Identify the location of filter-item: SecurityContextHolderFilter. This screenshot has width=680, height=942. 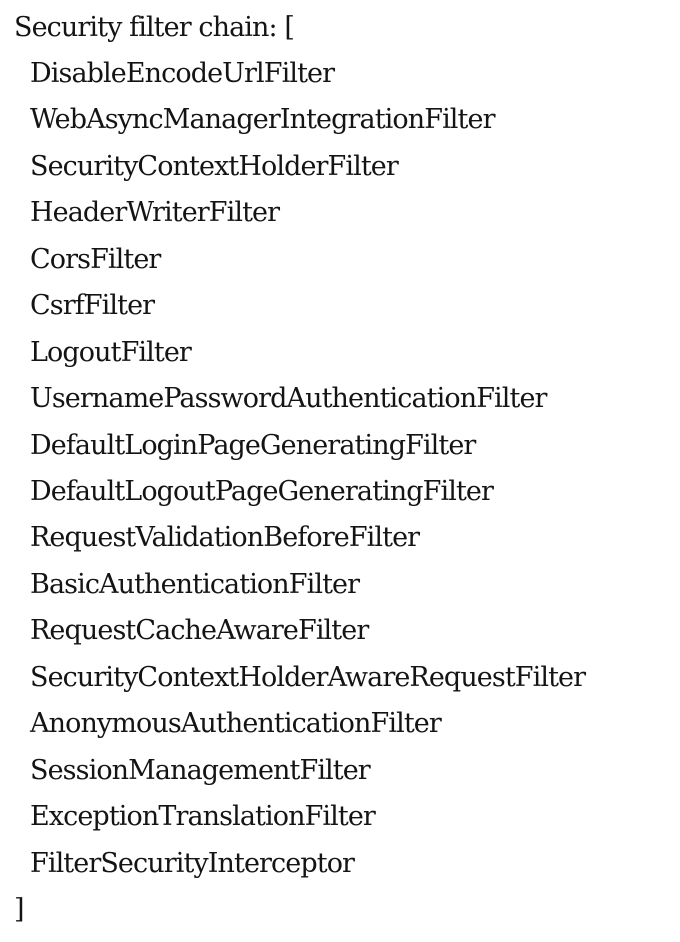
(214, 166).